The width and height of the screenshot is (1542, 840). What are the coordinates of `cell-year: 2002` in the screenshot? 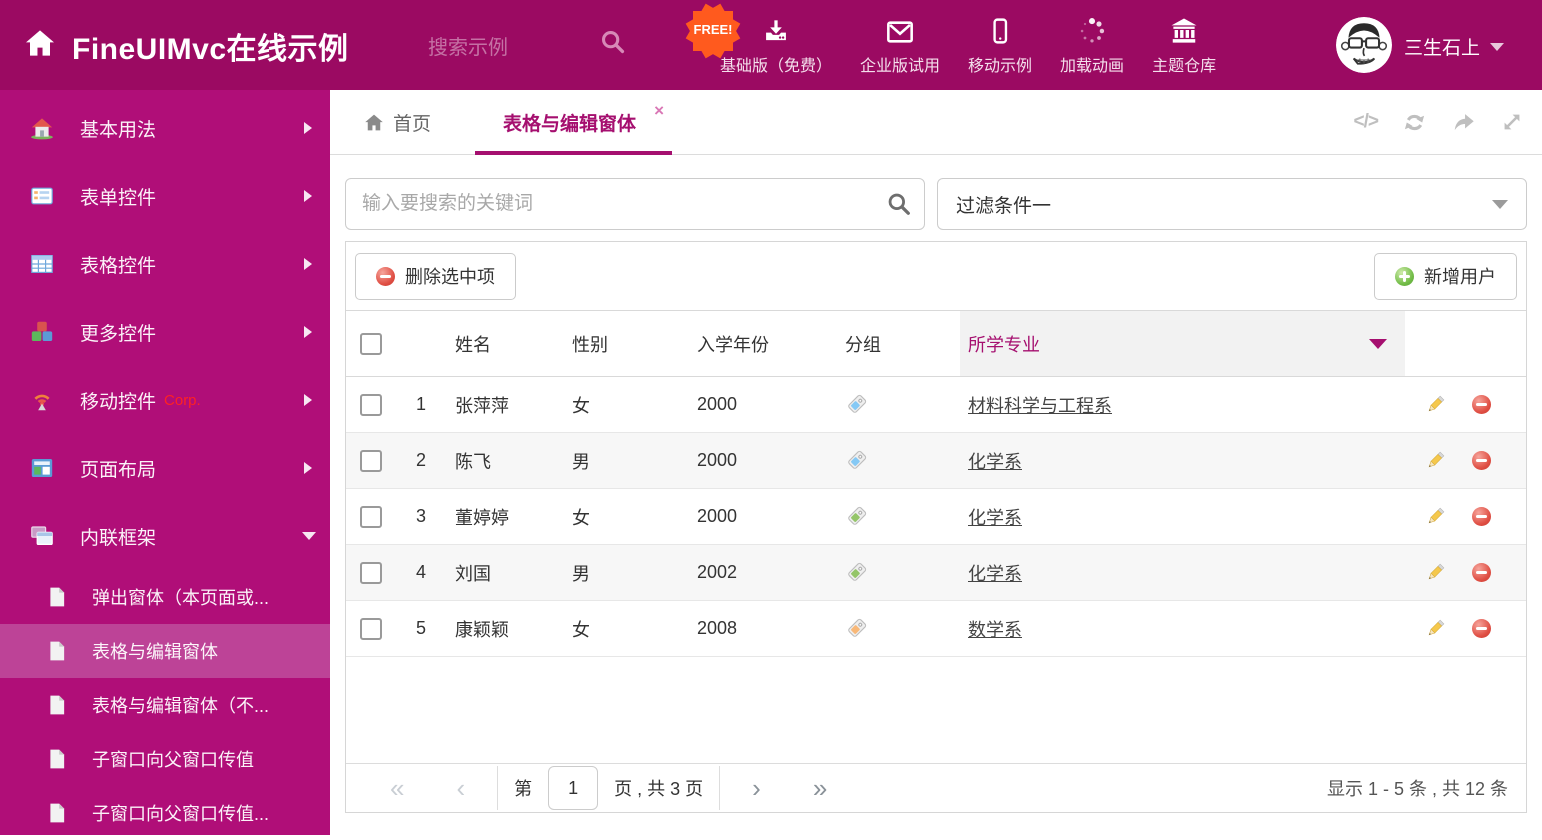 It's located at (717, 572).